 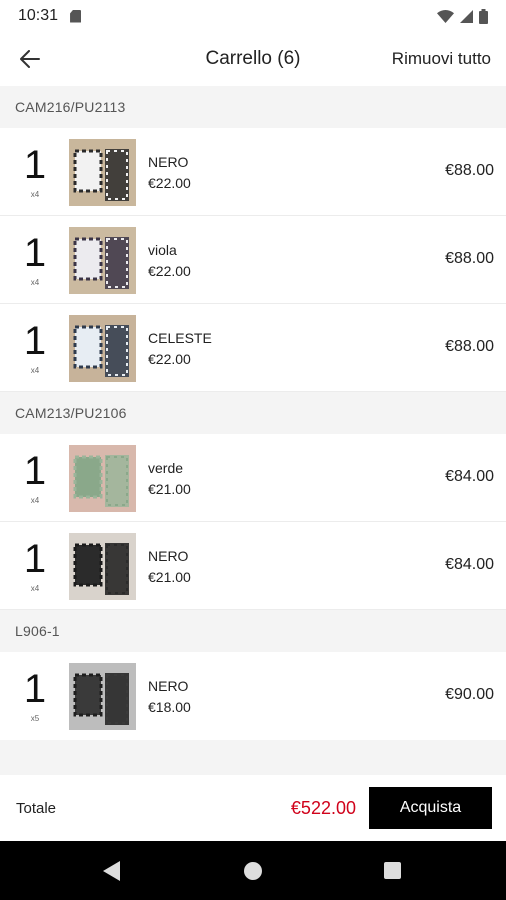 I want to click on wifi-icon, so click(x=445, y=16).